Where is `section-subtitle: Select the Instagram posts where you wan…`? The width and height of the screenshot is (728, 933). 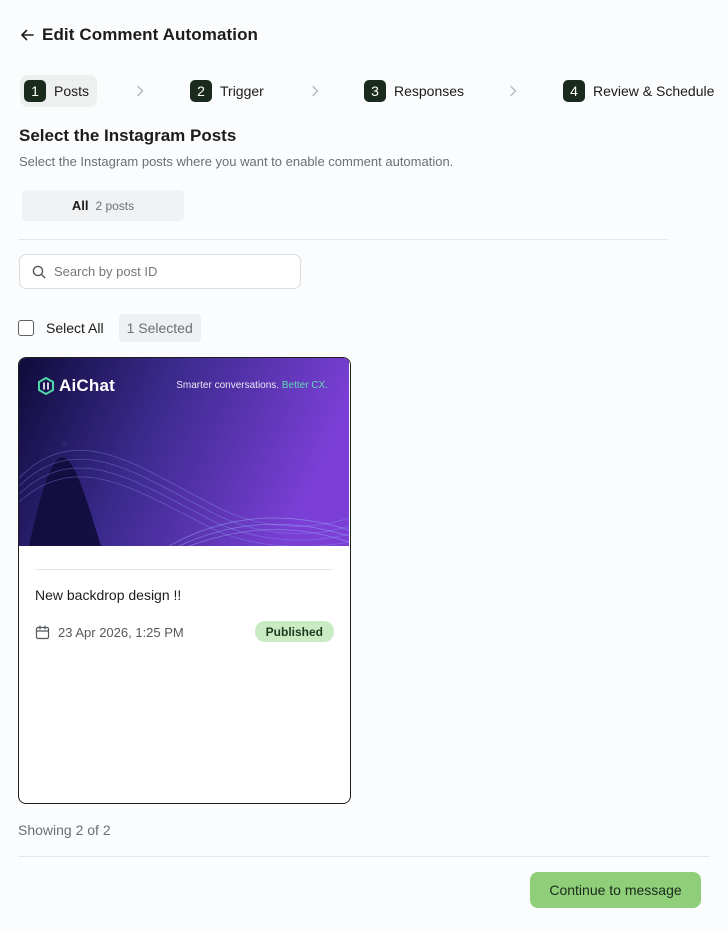
section-subtitle: Select the Instagram posts where you wan… is located at coordinates (236, 161).